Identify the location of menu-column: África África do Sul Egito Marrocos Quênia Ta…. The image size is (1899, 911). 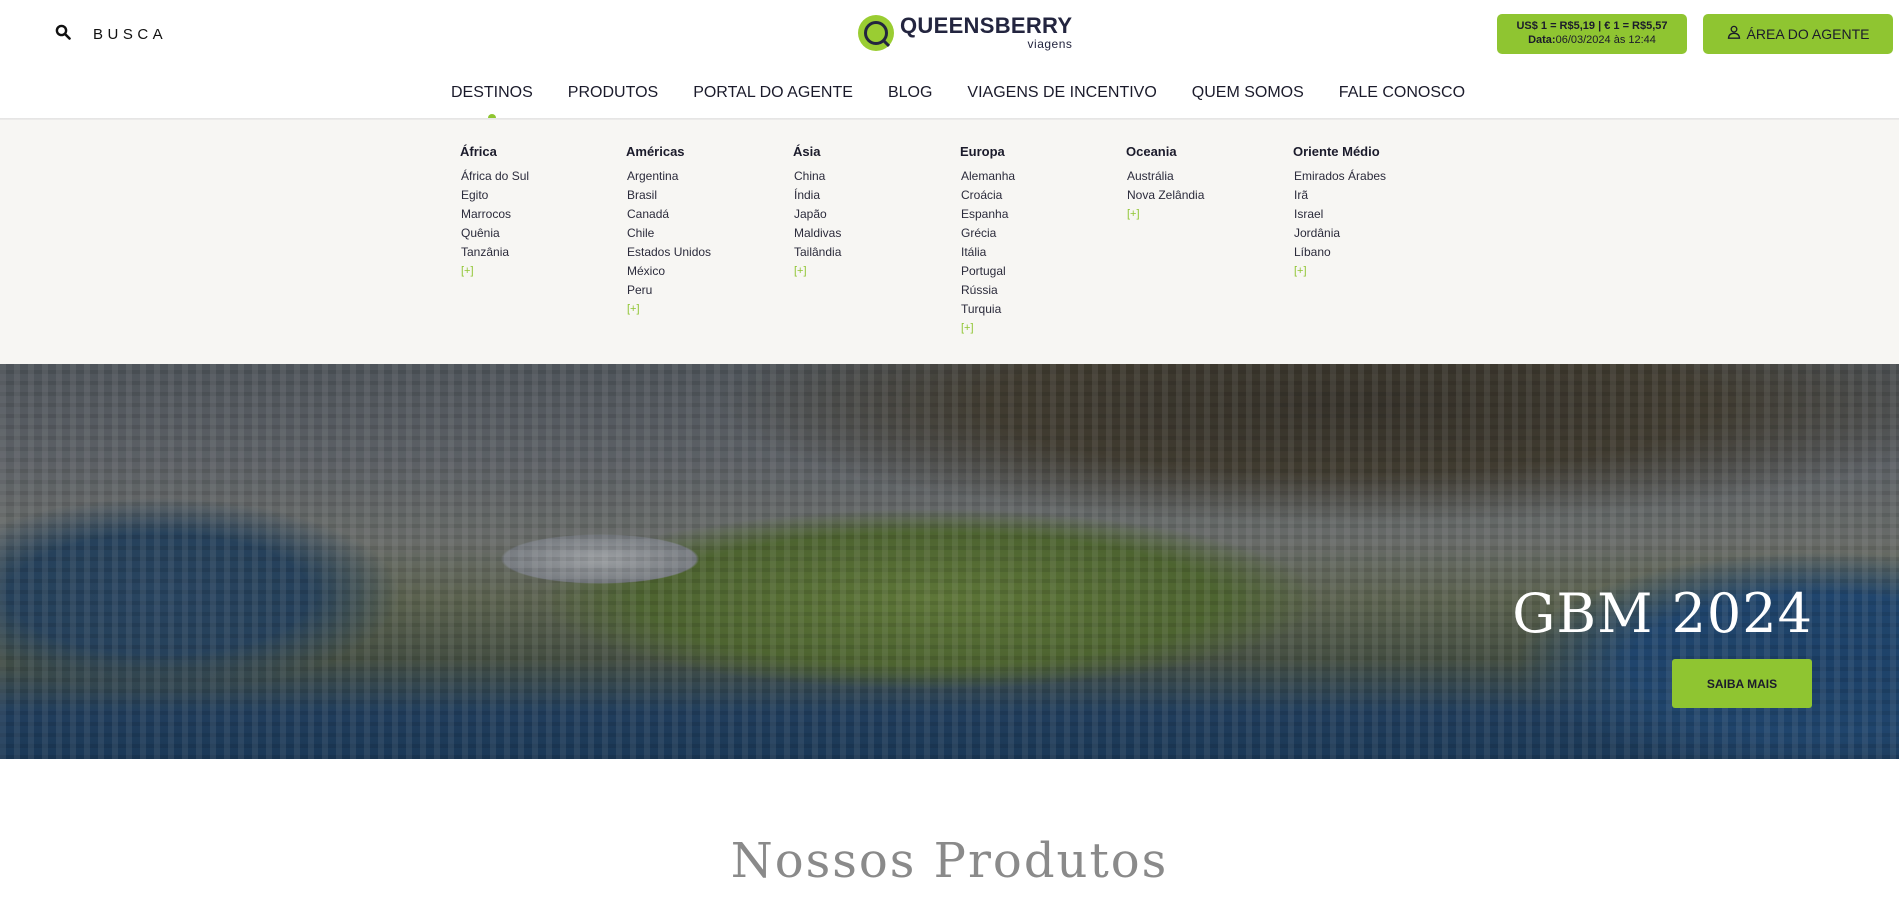
(540, 212).